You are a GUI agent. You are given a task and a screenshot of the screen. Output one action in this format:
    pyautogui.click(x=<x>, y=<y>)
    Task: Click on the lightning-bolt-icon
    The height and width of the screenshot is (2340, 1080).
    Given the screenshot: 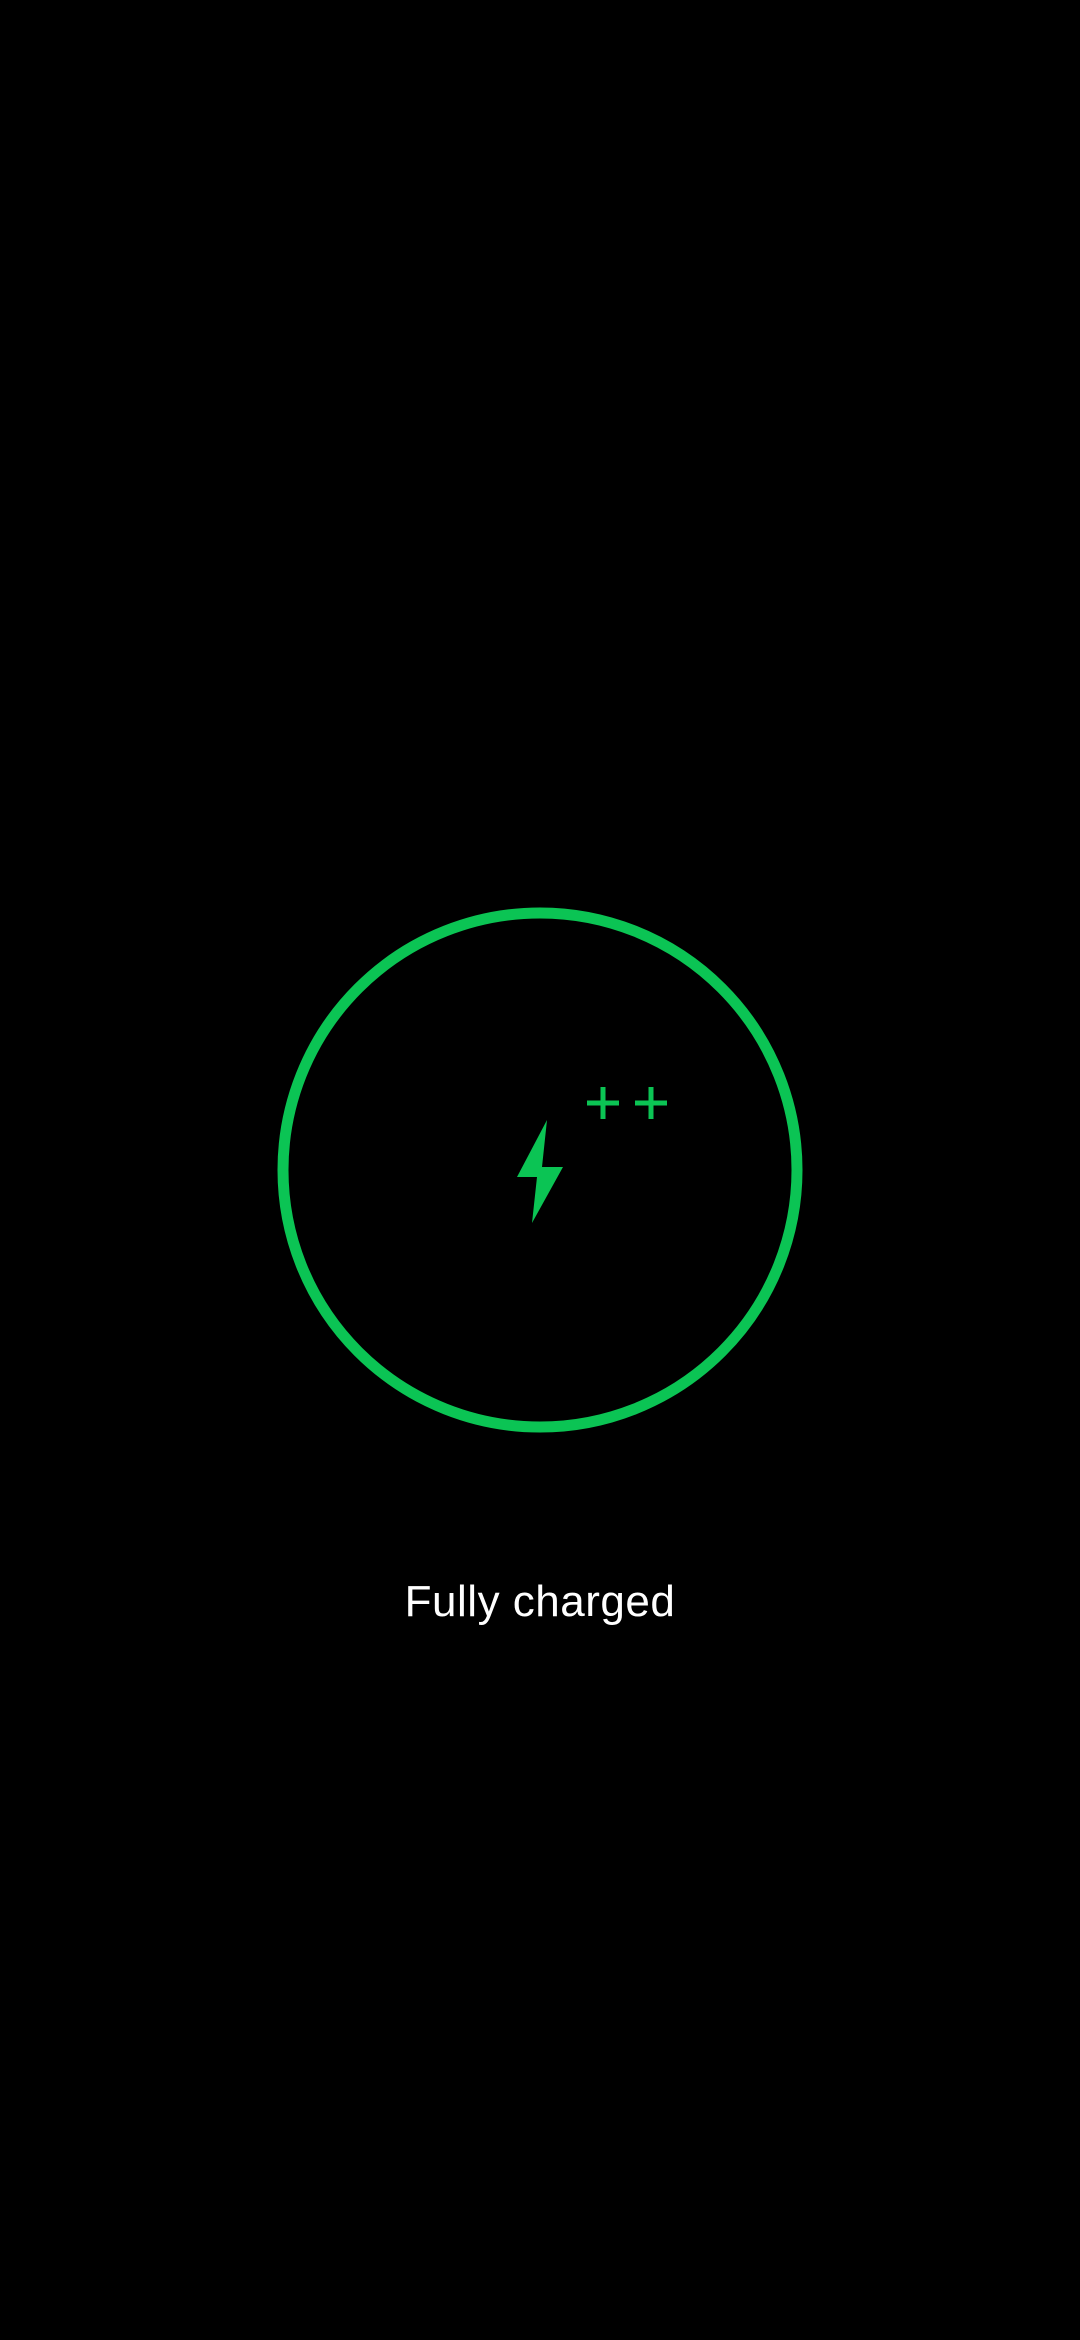 What is the action you would take?
    pyautogui.click(x=540, y=1171)
    